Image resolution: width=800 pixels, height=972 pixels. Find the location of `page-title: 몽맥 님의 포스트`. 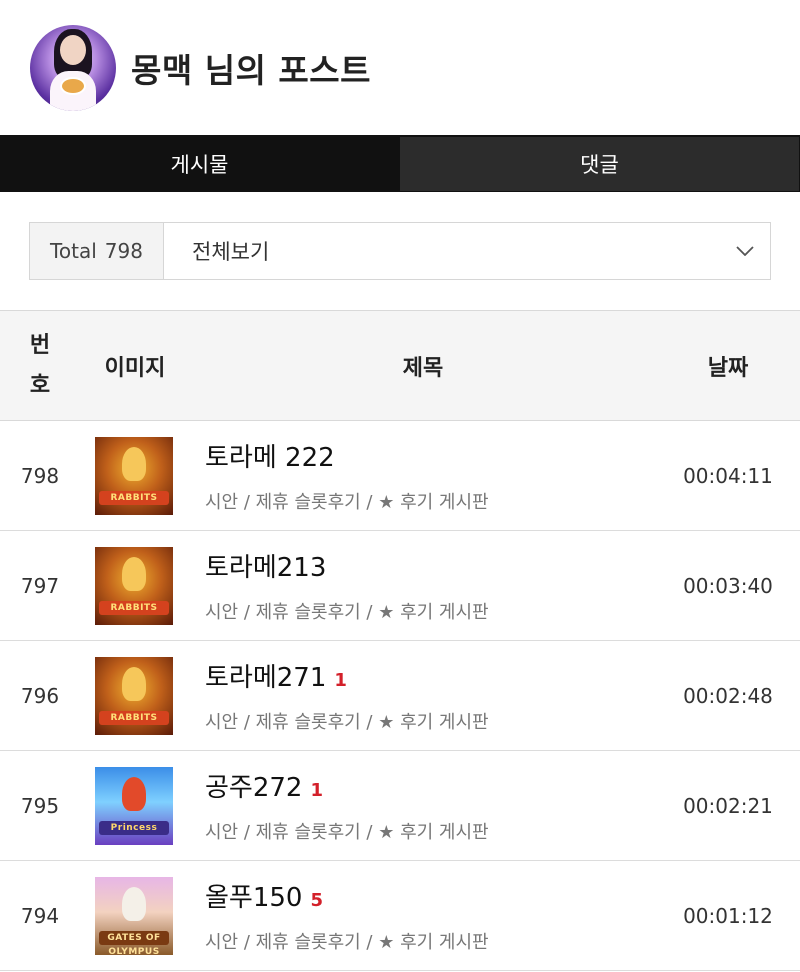

page-title: 몽맥 님의 포스트 is located at coordinates (251, 70).